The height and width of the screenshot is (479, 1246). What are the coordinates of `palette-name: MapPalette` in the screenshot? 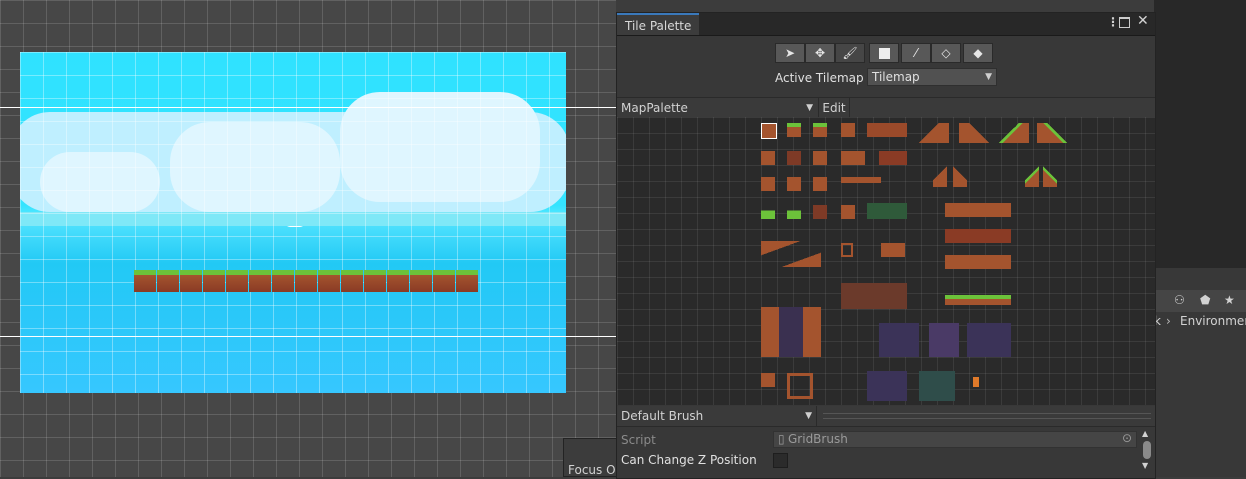 It's located at (654, 108).